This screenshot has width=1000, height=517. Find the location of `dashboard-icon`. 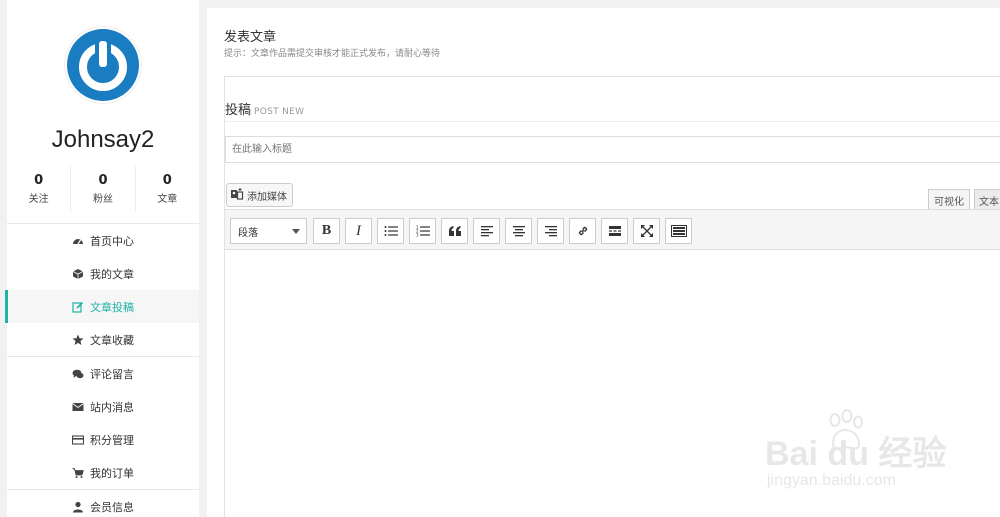

dashboard-icon is located at coordinates (78, 241).